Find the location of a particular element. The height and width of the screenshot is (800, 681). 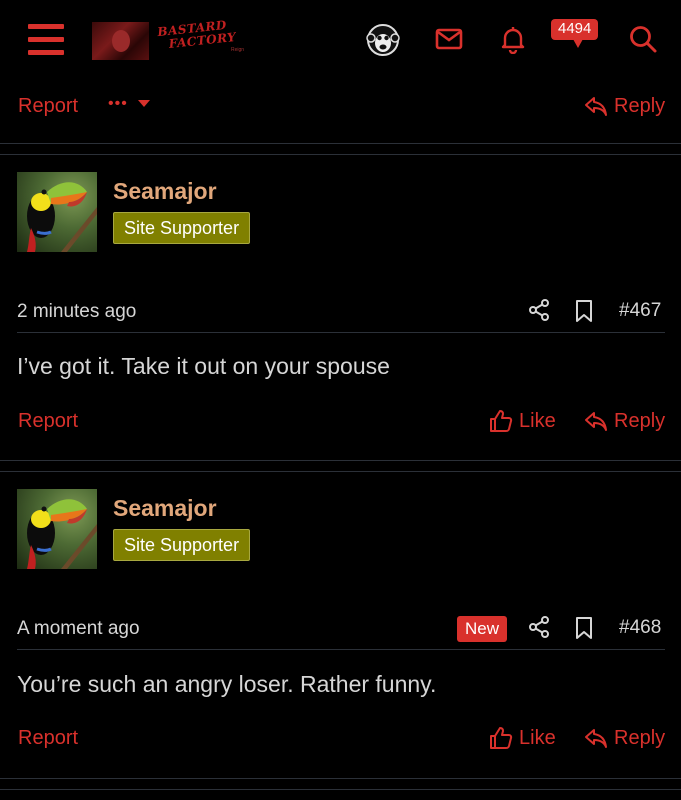

new-badge: New is located at coordinates (482, 629).